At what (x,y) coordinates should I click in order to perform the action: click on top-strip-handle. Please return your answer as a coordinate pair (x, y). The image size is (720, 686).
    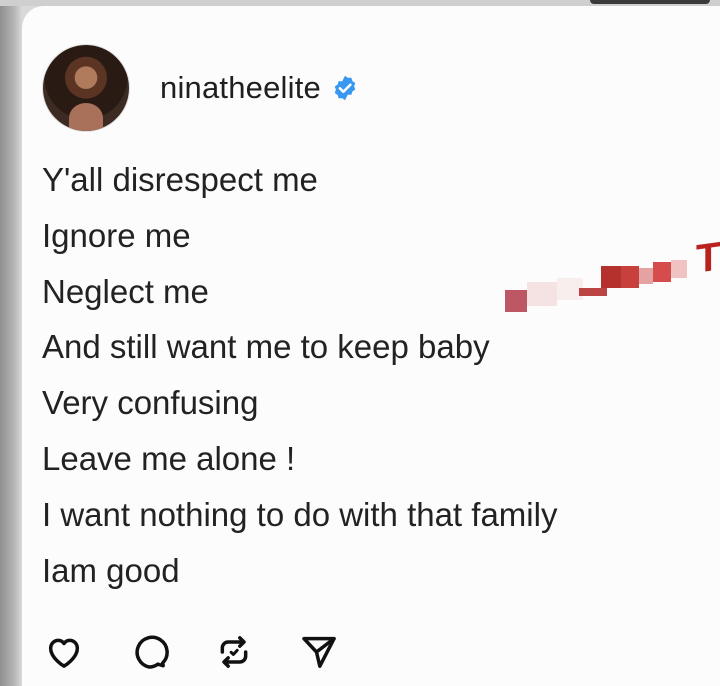
    Looking at the image, I should click on (650, 2).